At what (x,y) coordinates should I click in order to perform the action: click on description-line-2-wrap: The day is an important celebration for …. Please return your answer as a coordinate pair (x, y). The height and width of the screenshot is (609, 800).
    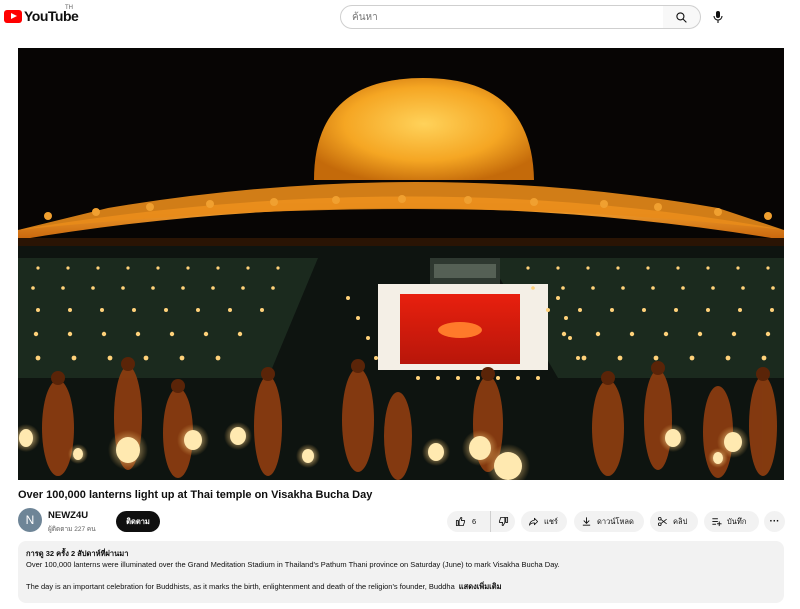
    Looking at the image, I should click on (401, 586).